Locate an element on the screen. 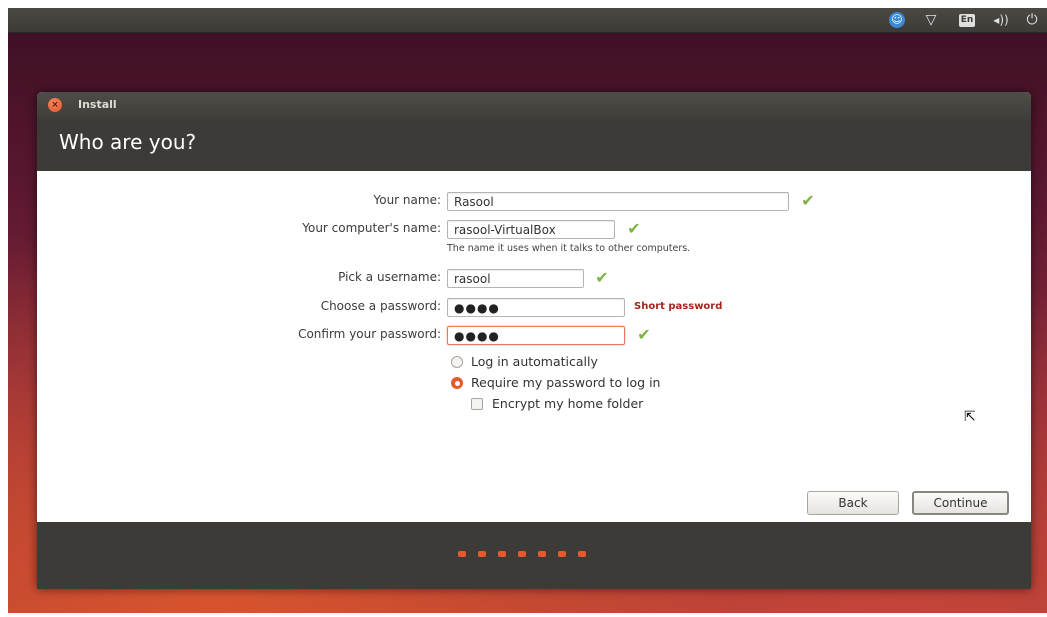  computer-name-valid-check-icon: ✔ is located at coordinates (634, 228).